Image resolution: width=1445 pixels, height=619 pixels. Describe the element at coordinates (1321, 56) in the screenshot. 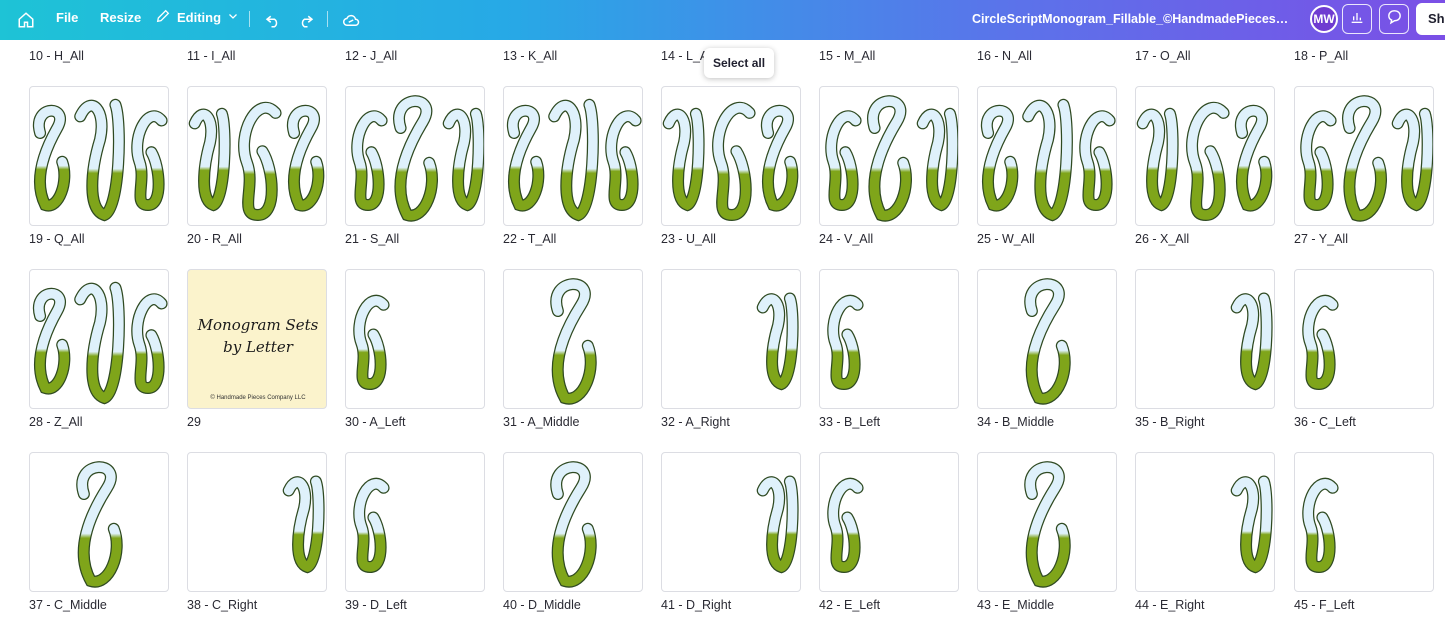

I see `page-label: 18 - P_All` at that location.